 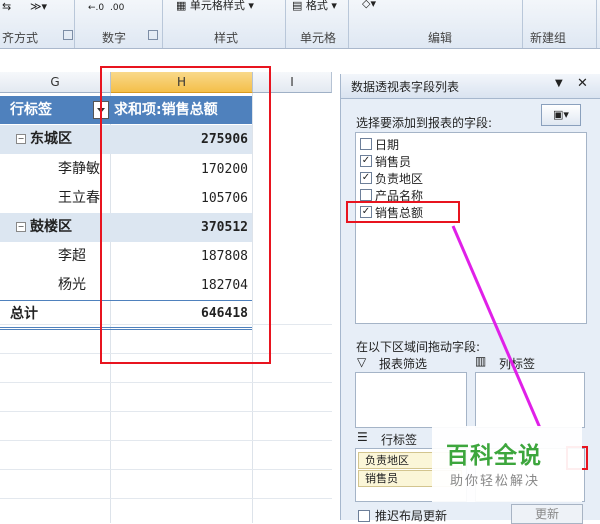 What do you see at coordinates (496, 327) in the screenshot?
I see `magenta-arrow-line` at bounding box center [496, 327].